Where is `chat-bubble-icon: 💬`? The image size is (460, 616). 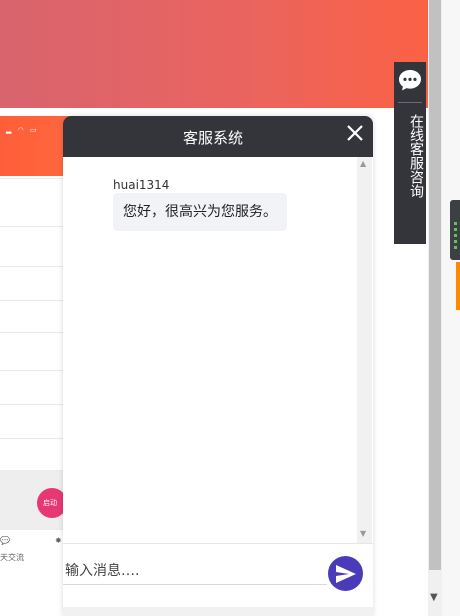
chat-bubble-icon: 💬 is located at coordinates (5, 540).